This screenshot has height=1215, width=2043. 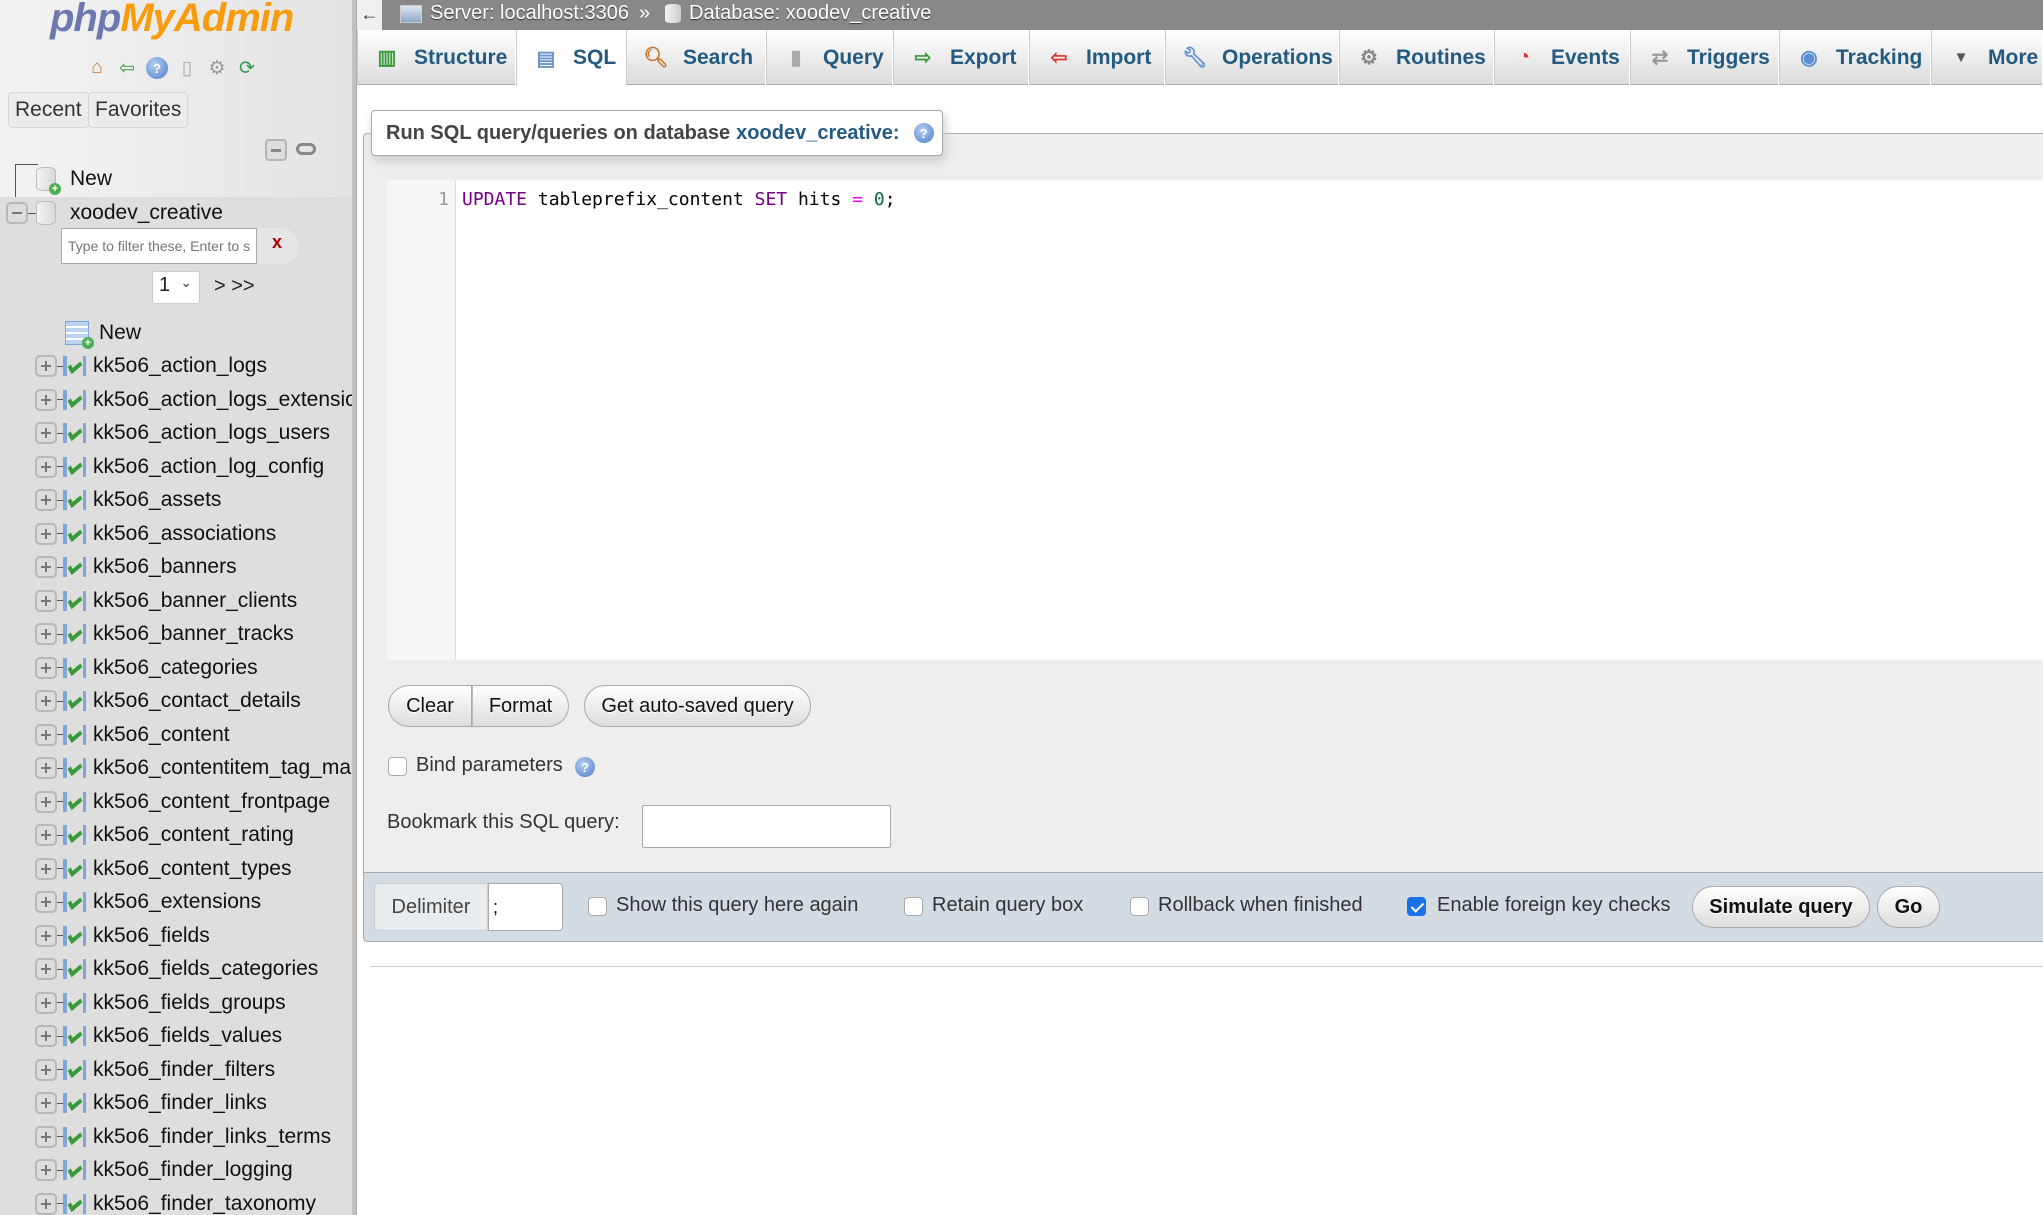 What do you see at coordinates (160, 1003) in the screenshot?
I see `table-item: kk5o6_fields_groups` at bounding box center [160, 1003].